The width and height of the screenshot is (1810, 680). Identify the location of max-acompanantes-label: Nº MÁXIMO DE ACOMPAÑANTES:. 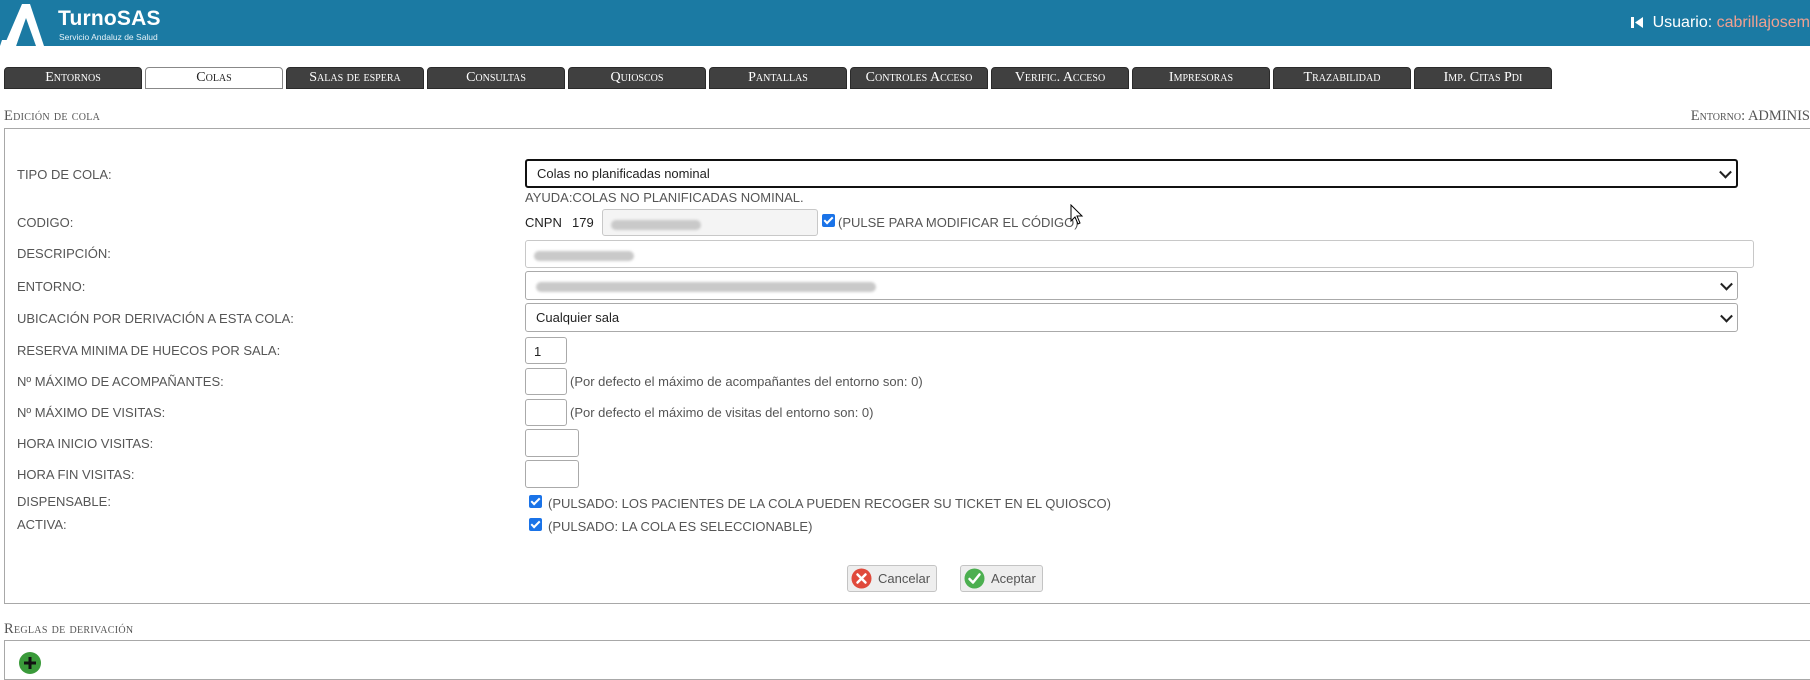
(120, 381).